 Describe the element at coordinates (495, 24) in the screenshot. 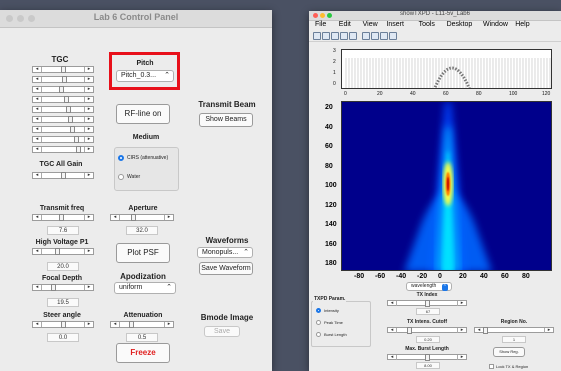

I see `menu-window: Window` at that location.